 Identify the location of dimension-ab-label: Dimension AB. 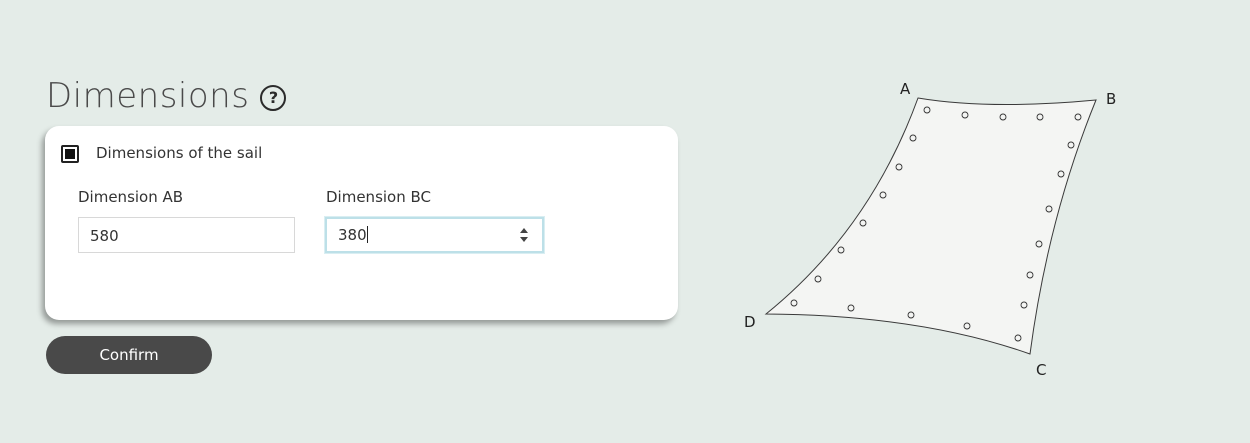
(131, 197).